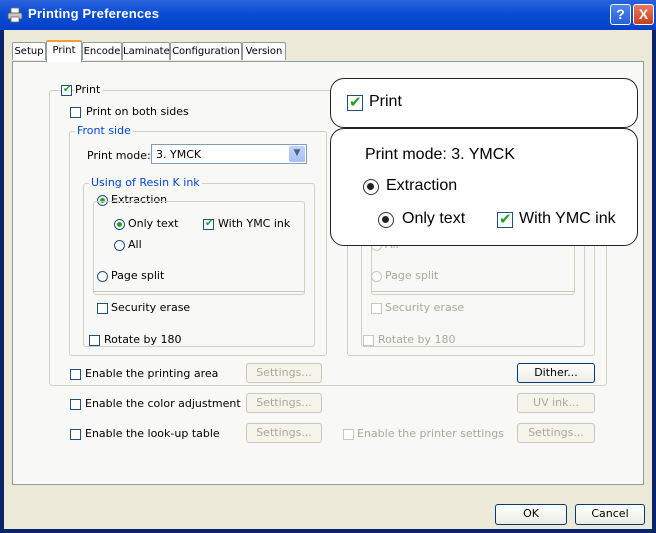 The height and width of the screenshot is (533, 656). I want to click on back-rotate-label: Rotate by 180, so click(417, 339).